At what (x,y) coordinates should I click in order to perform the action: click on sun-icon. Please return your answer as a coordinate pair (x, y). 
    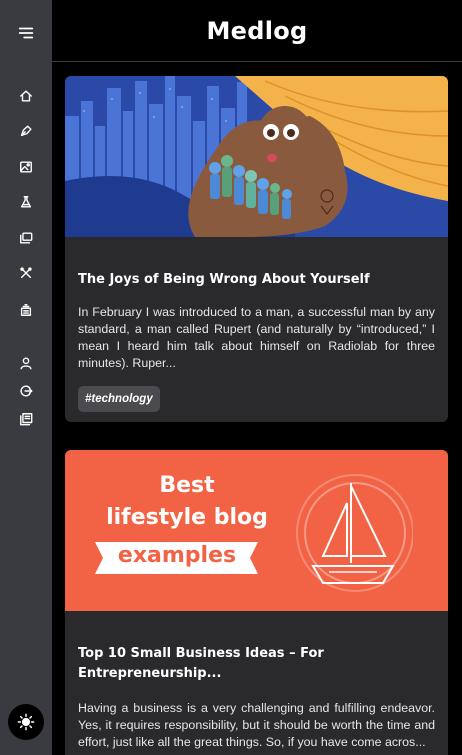
    Looking at the image, I should click on (26, 722).